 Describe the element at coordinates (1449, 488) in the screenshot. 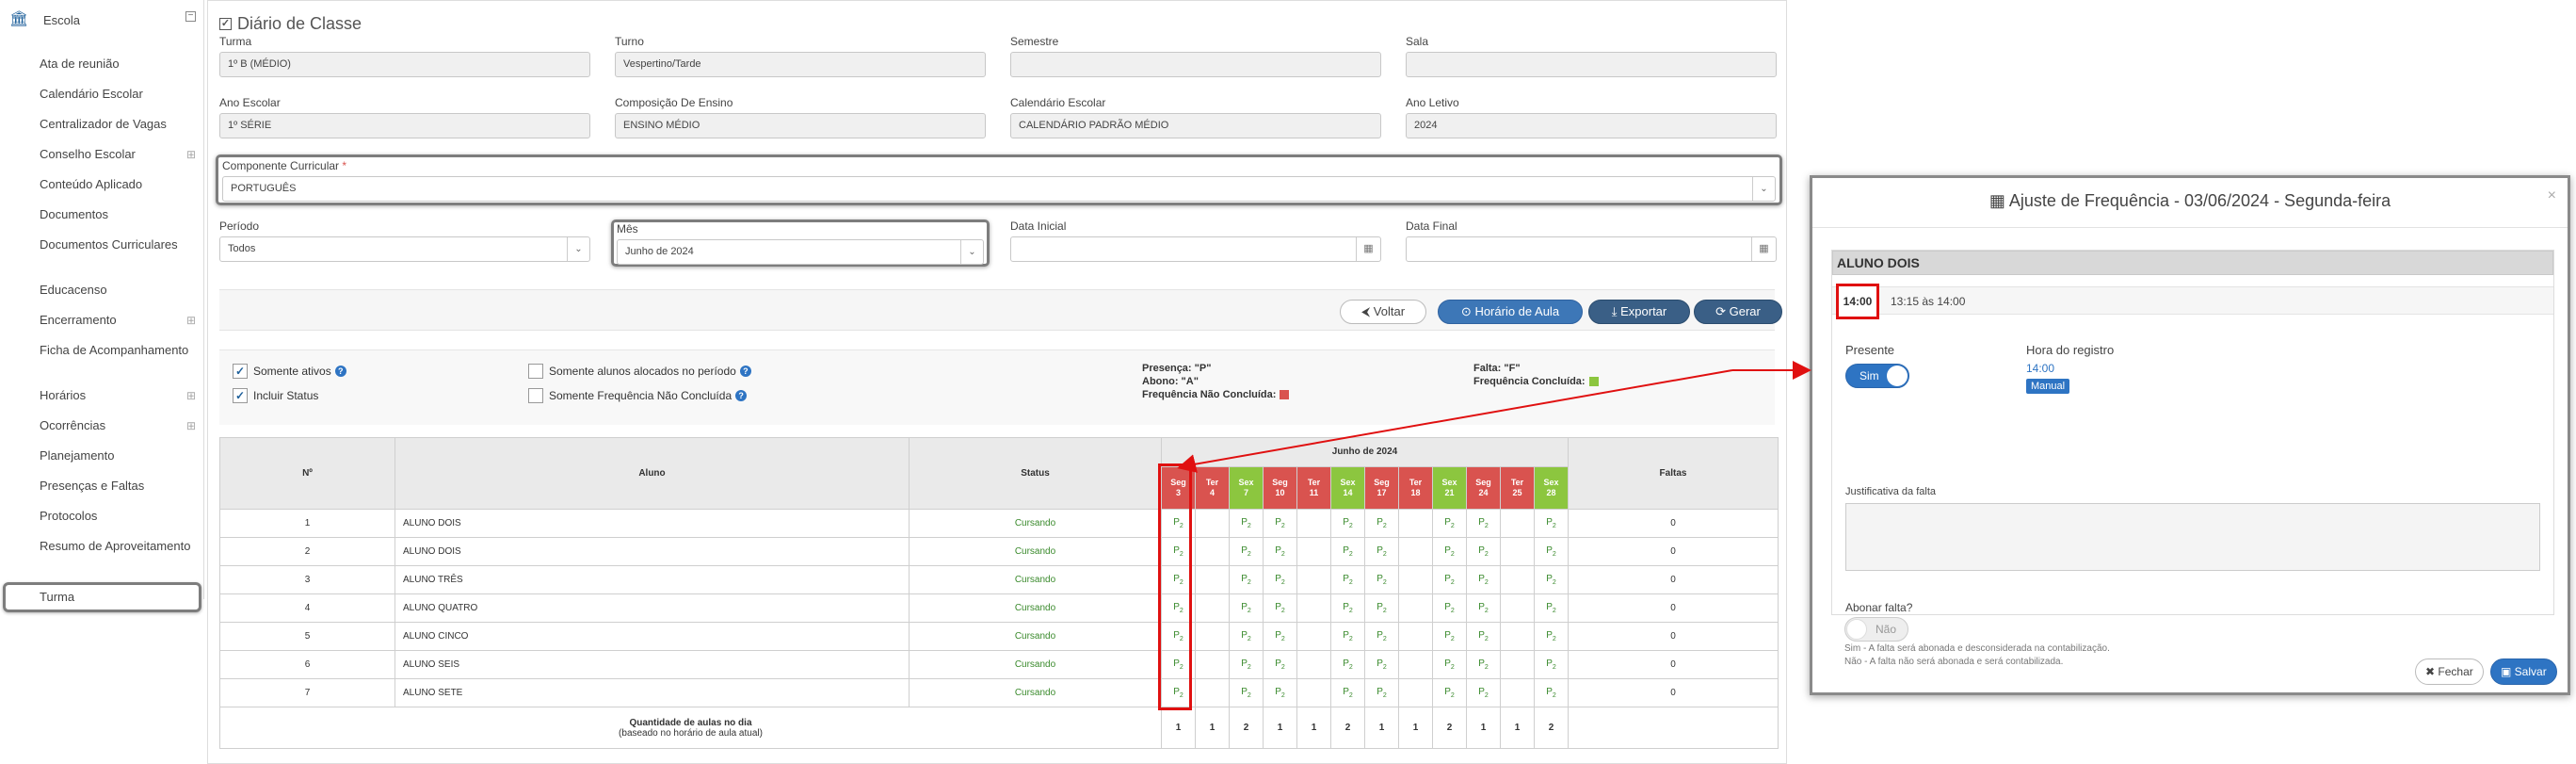

I see `day-header: Sex 21` at that location.